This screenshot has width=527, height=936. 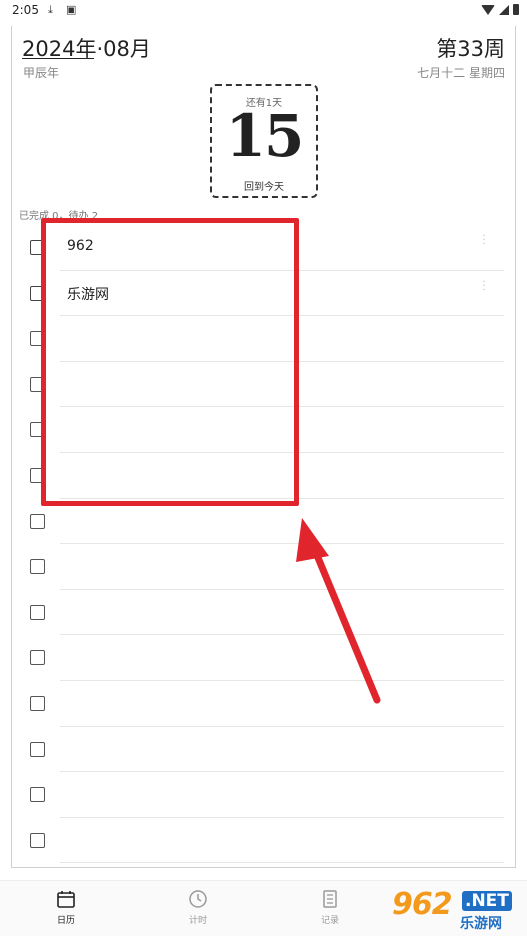 What do you see at coordinates (198, 899) in the screenshot?
I see `clock-icon` at bounding box center [198, 899].